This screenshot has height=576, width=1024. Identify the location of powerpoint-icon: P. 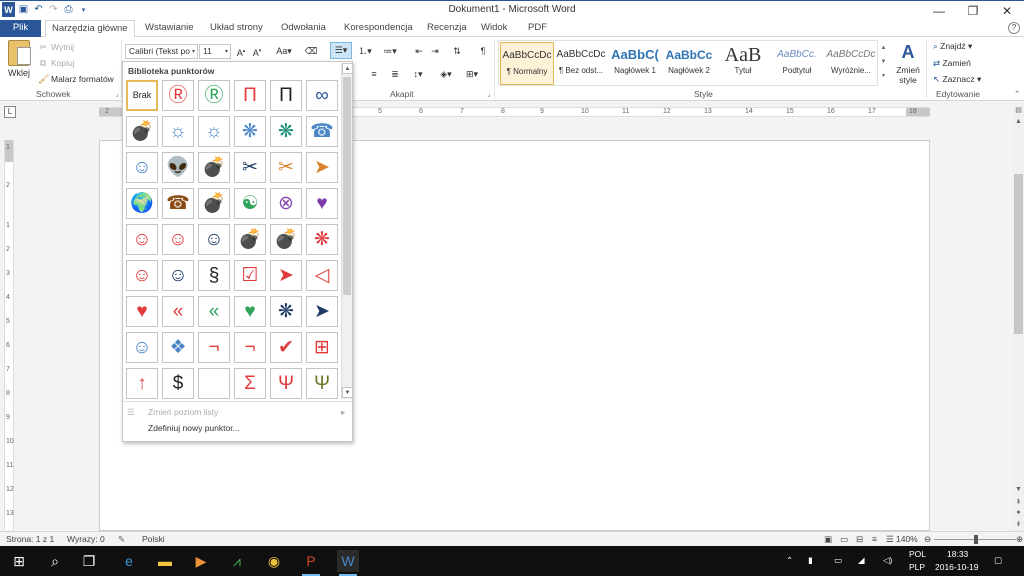
(311, 563).